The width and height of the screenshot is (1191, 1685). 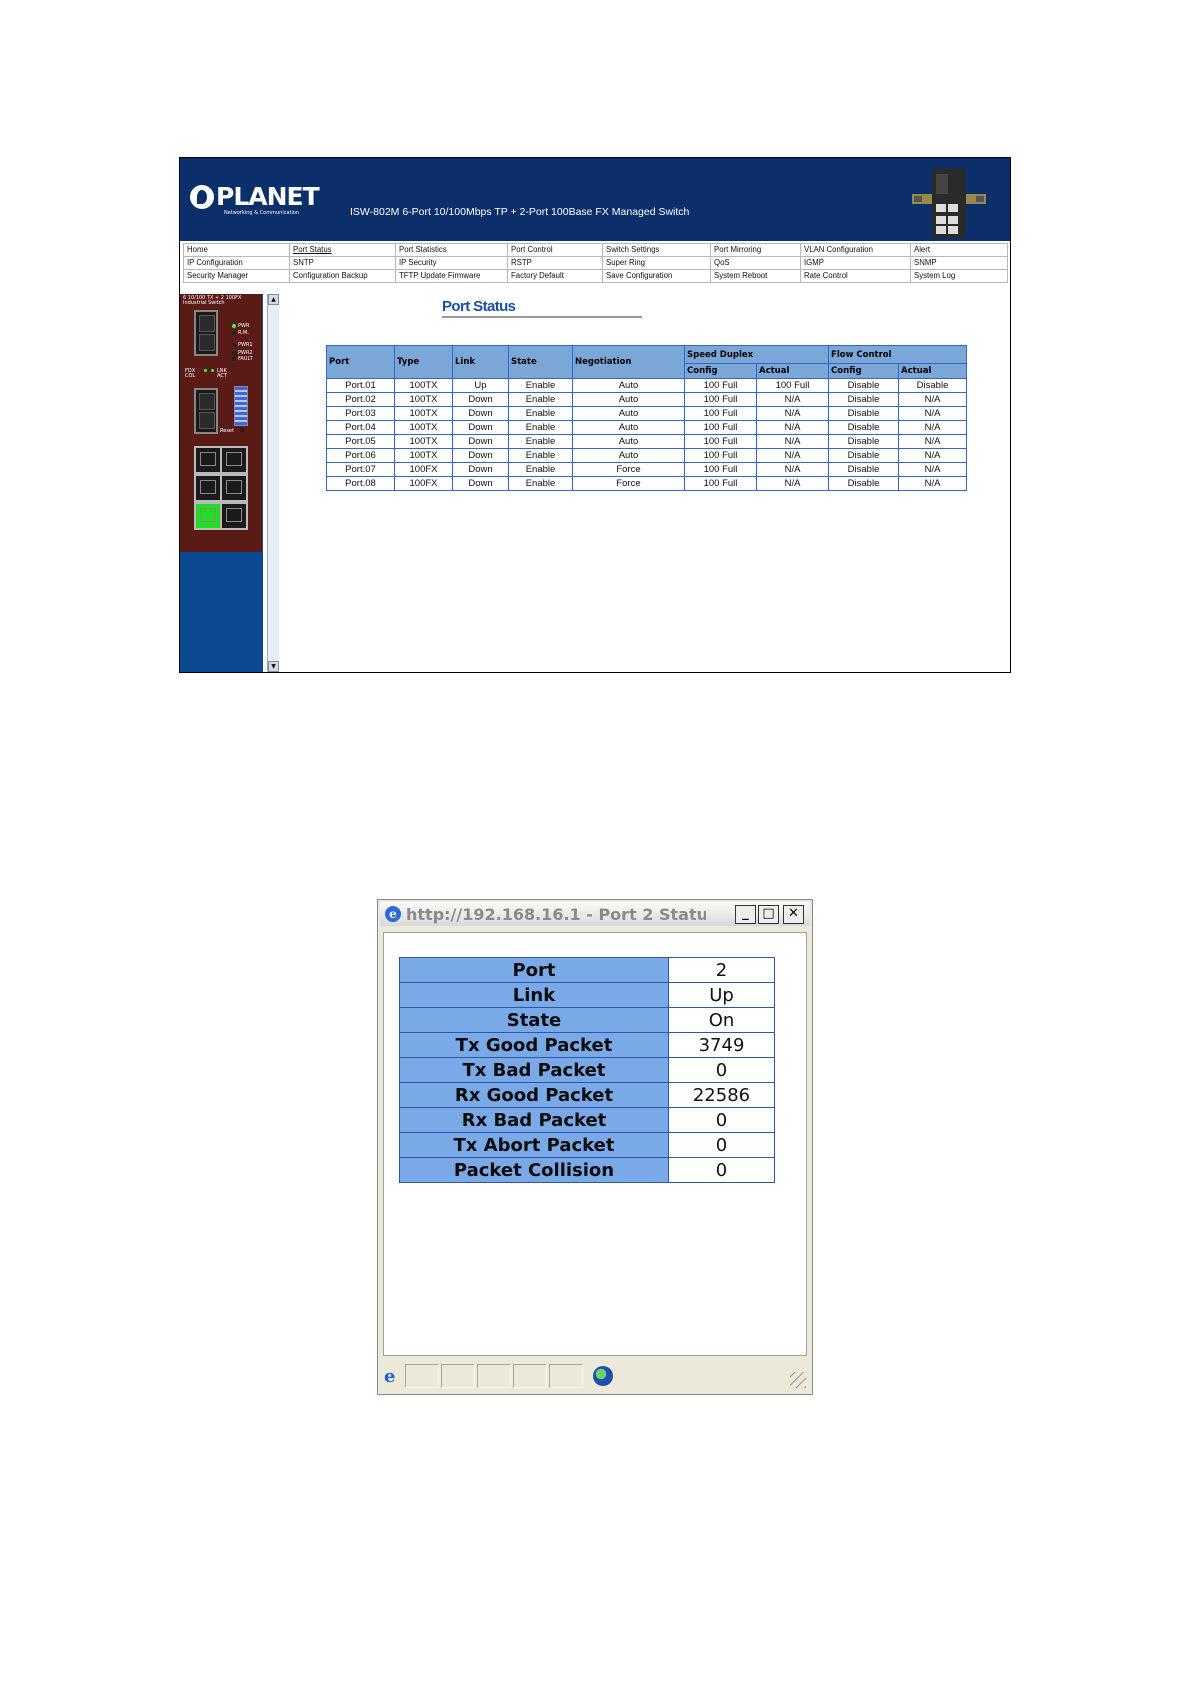 I want to click on stat-label: Port, so click(x=534, y=970).